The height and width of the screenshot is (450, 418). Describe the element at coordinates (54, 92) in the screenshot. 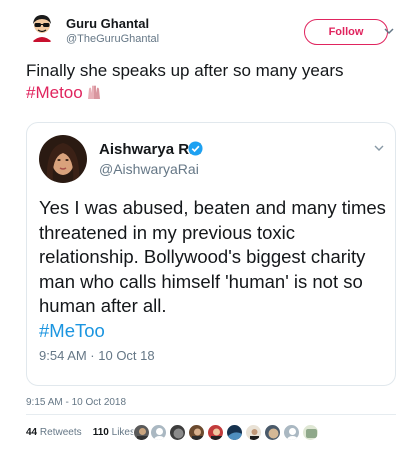

I see `hashtag-link: #Metoo` at that location.